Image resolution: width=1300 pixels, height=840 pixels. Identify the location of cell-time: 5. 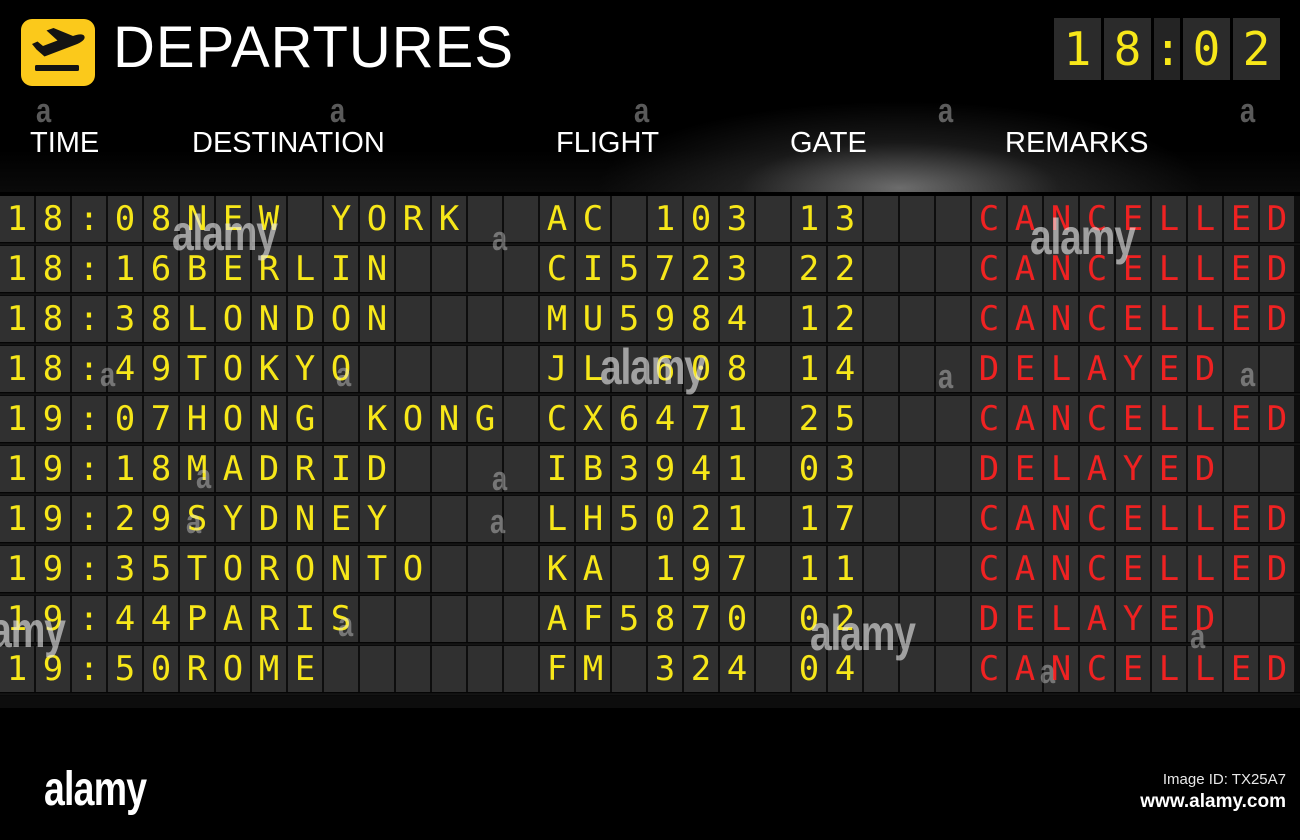
(125, 669).